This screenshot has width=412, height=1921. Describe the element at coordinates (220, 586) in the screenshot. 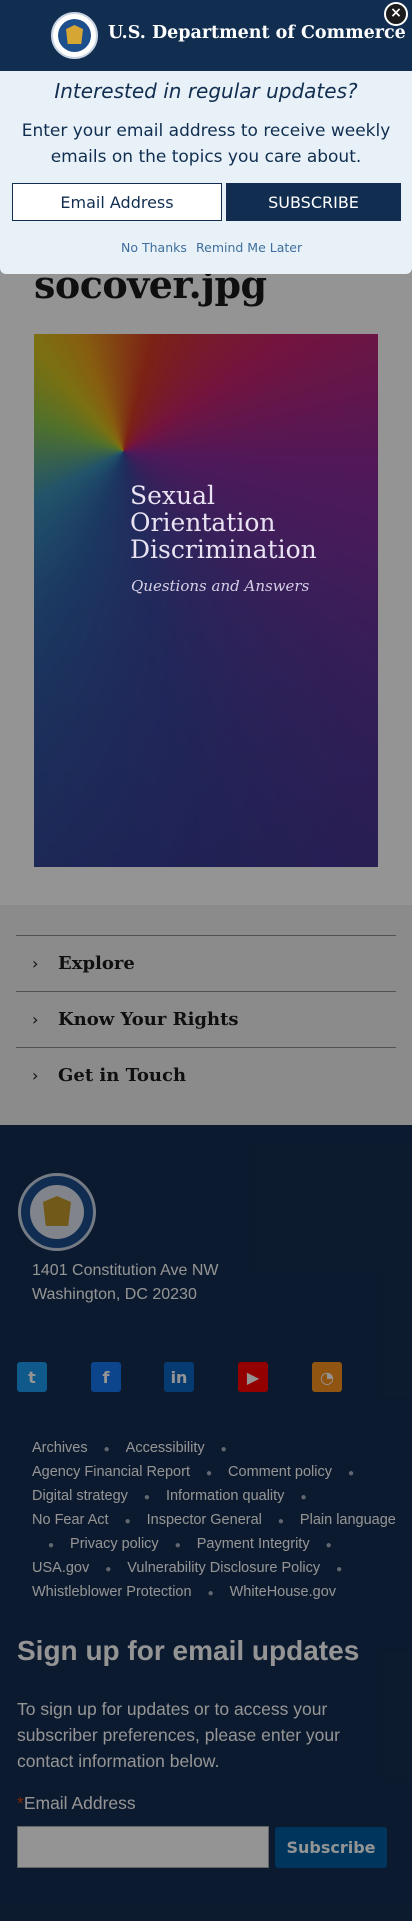

I see `cover-subtitle: Questions and Answers` at that location.